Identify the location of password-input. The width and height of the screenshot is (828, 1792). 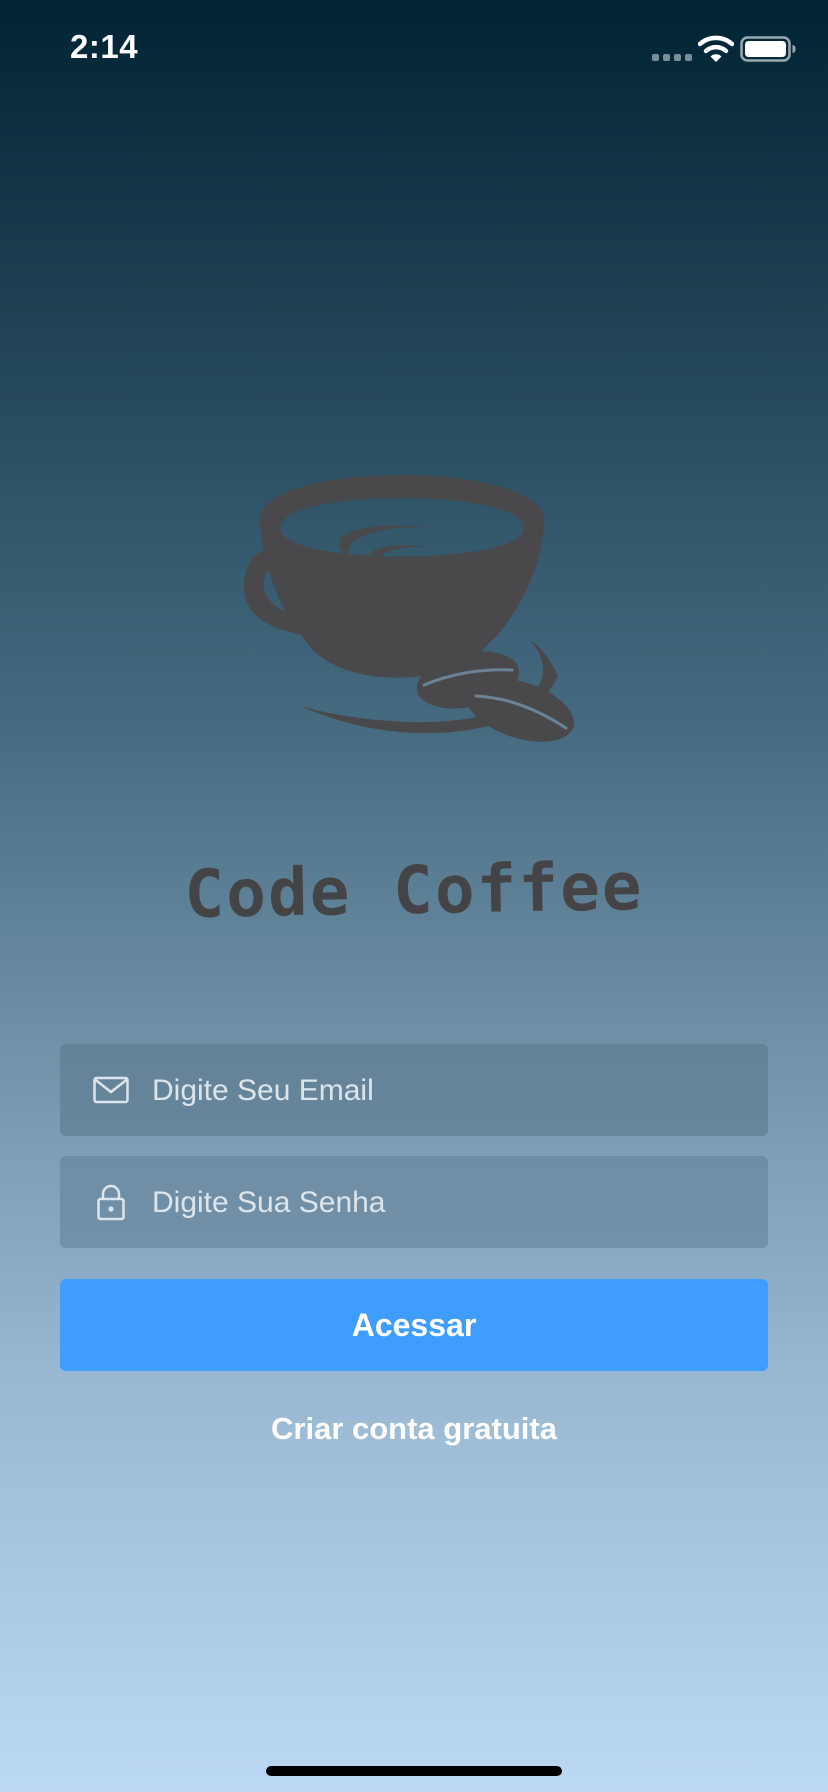
(447, 1203).